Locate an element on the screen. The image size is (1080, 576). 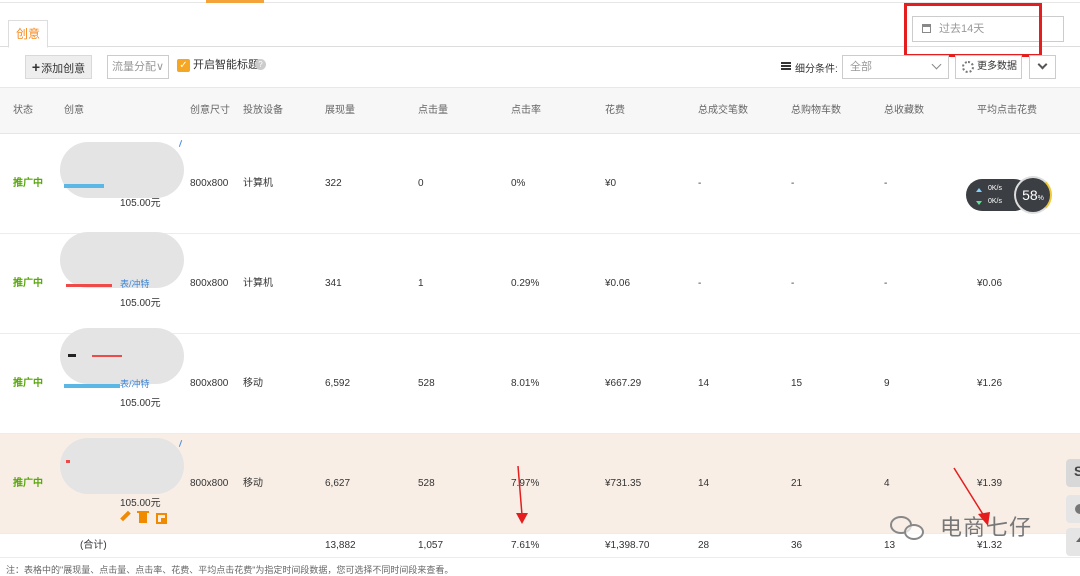
col-impressions: 展现量 is located at coordinates (340, 111).